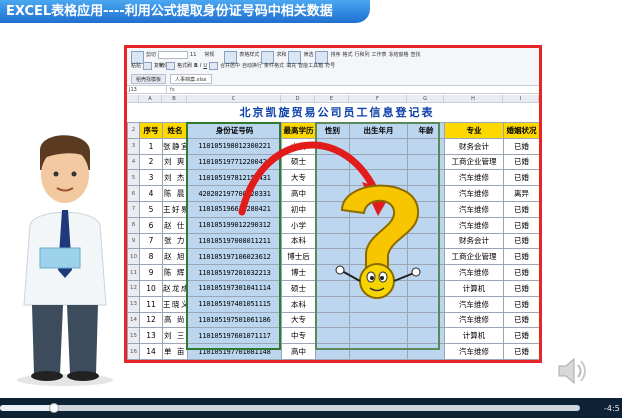  I want to click on name-cell: 赵 旭, so click(175, 257).